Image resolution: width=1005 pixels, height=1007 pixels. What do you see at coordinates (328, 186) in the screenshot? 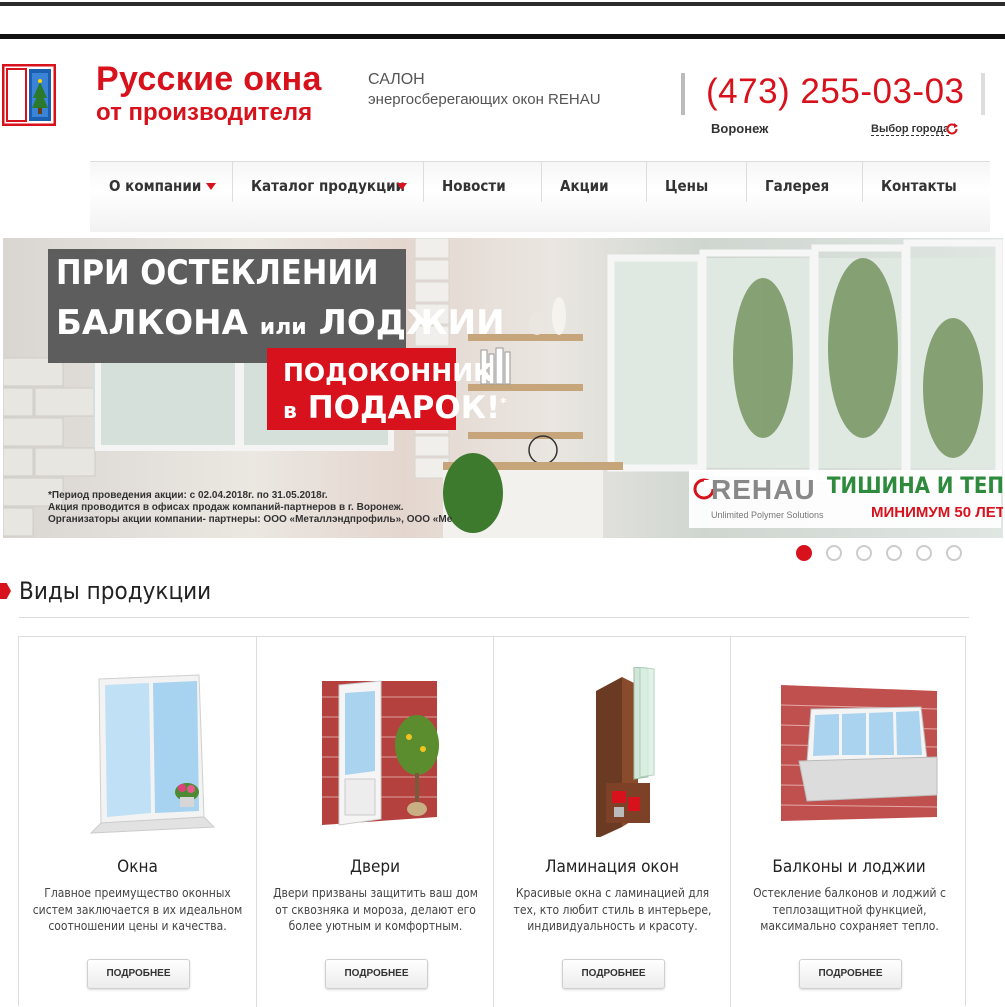
I see `nav-item-catalog: Каталог продукции` at bounding box center [328, 186].